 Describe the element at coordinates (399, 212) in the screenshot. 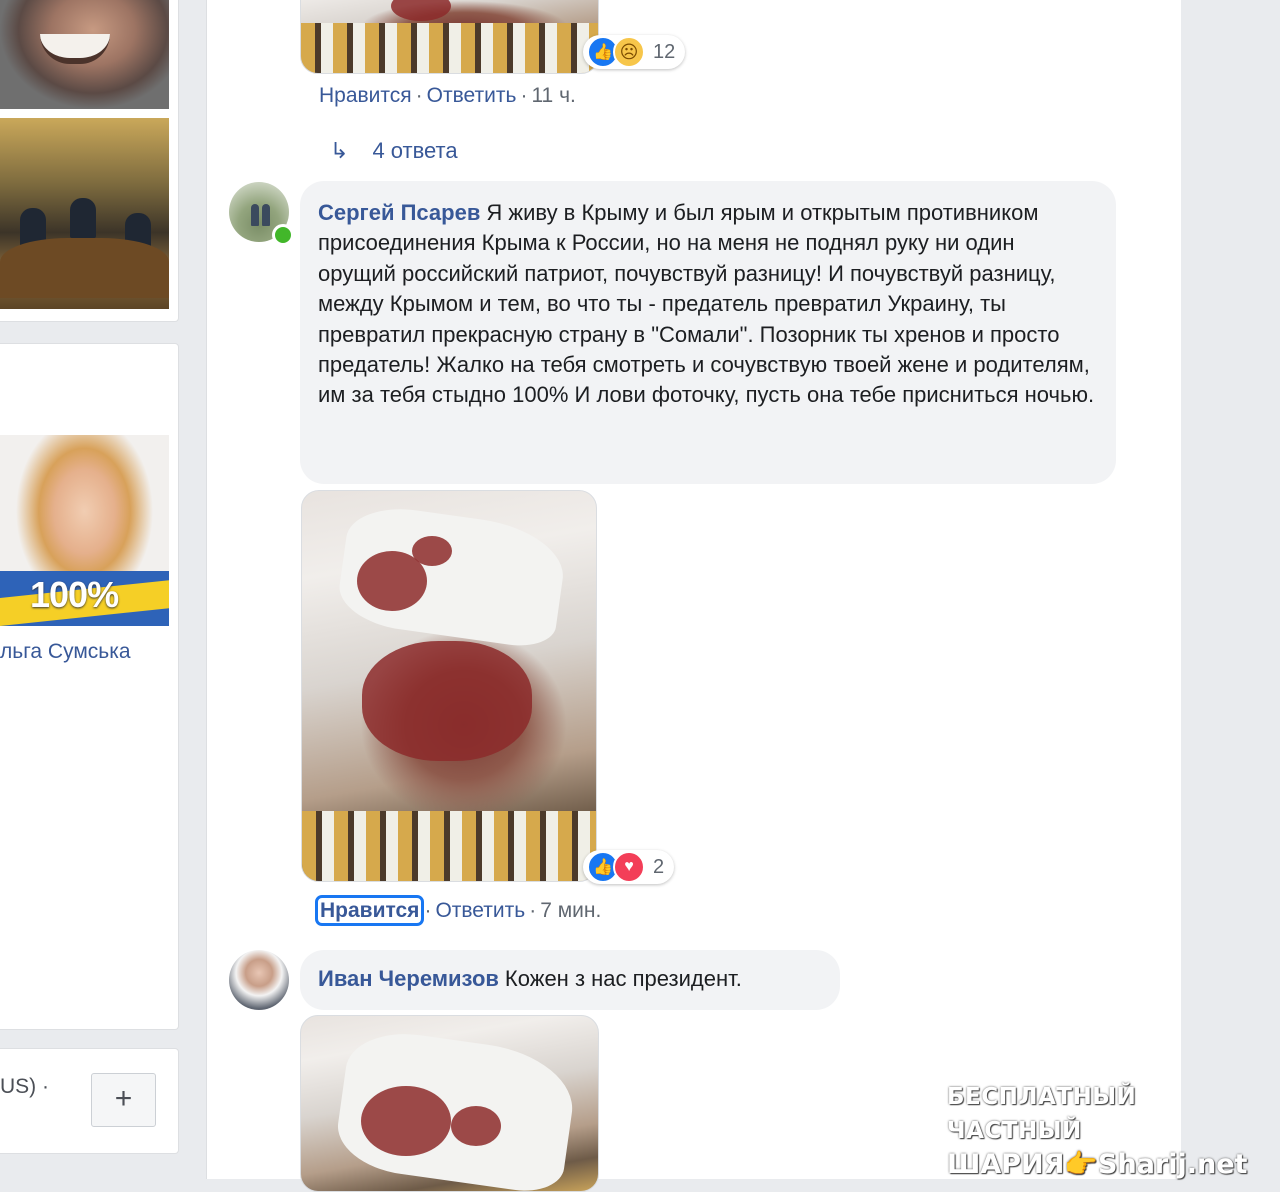

I see `comment-author-link: Сергей Псарев` at that location.